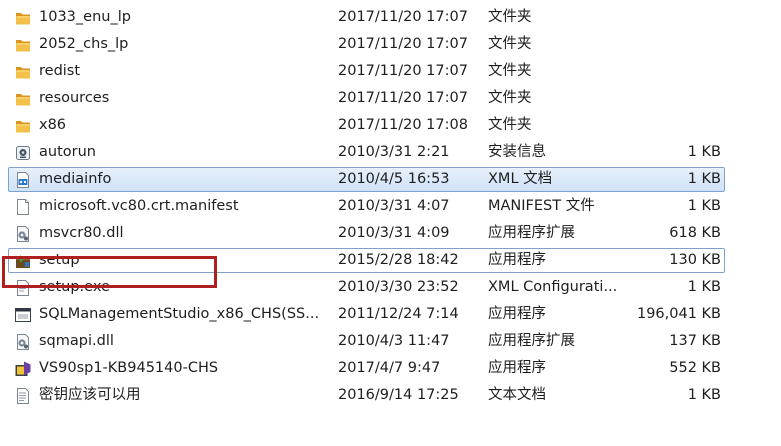  I want to click on file-date-modified: 2017/11/20 17:08, so click(403, 125).